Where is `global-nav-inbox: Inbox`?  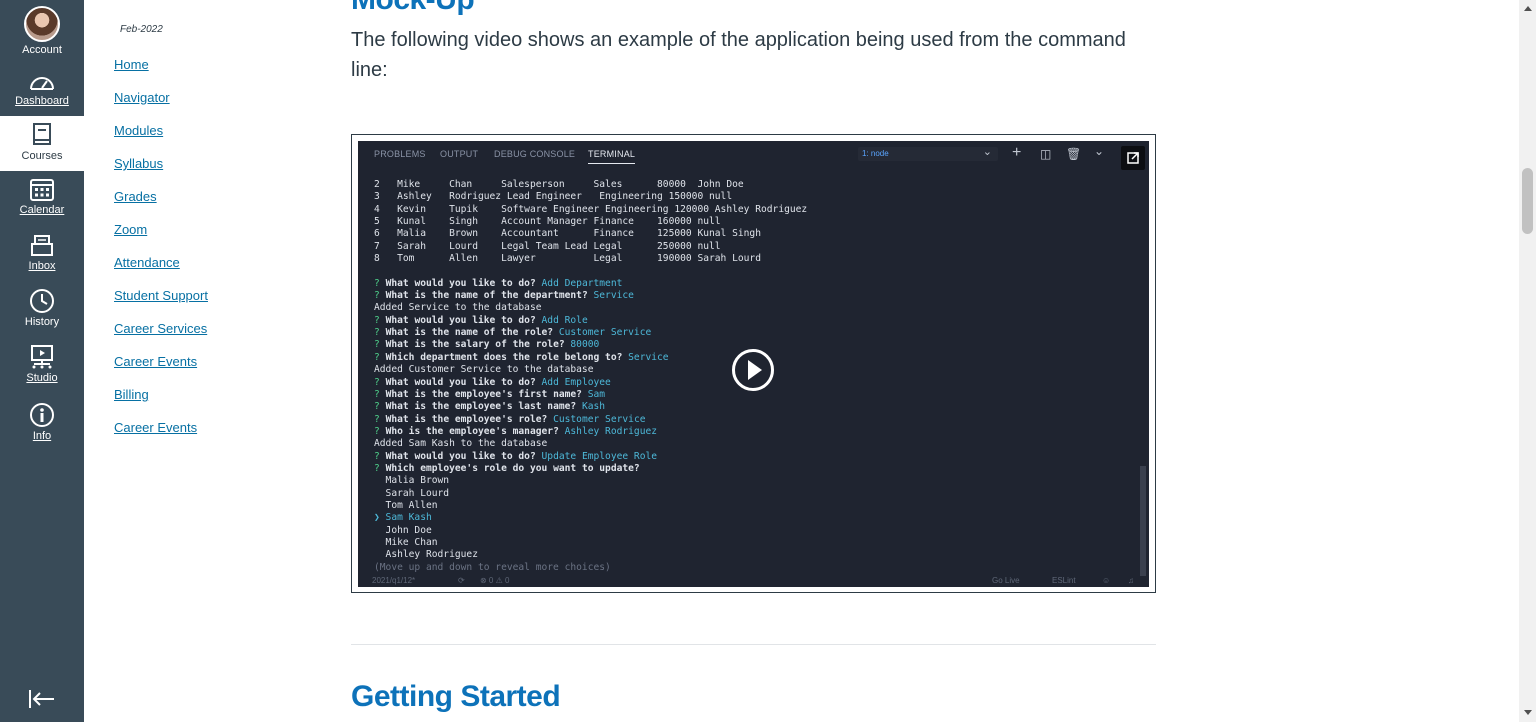
global-nav-inbox: Inbox is located at coordinates (42, 252).